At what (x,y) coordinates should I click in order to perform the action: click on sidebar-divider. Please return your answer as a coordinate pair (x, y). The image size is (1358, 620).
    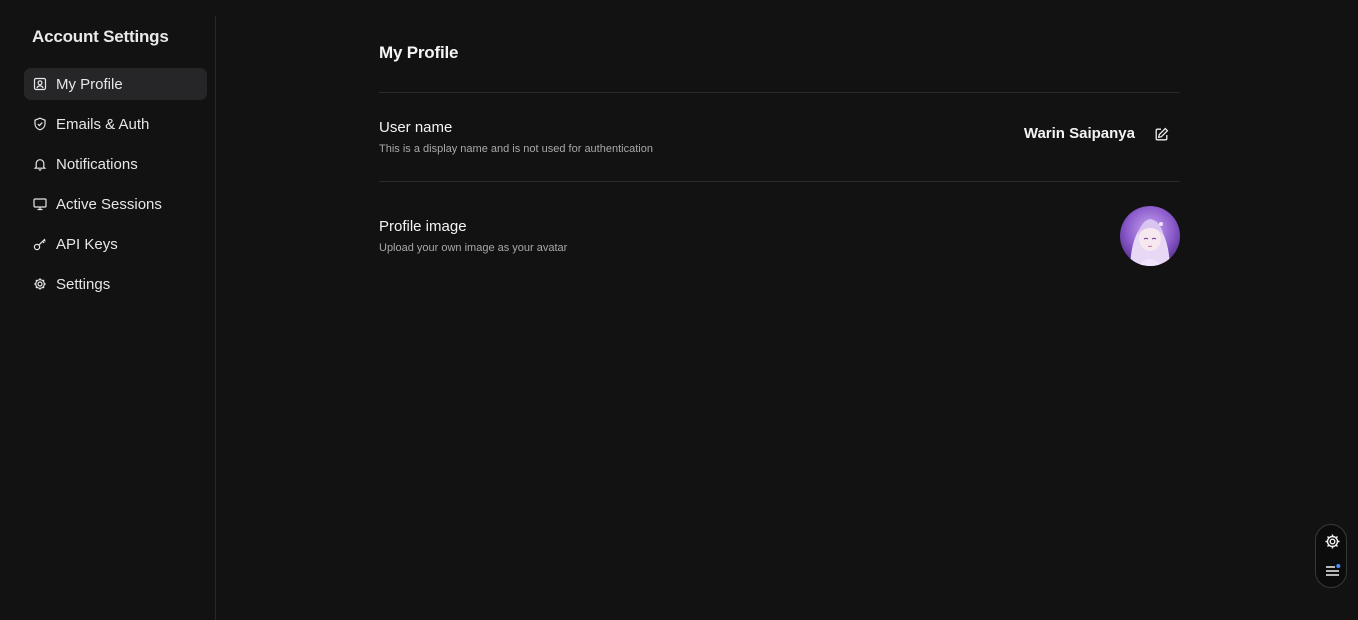
    Looking at the image, I should click on (215, 318).